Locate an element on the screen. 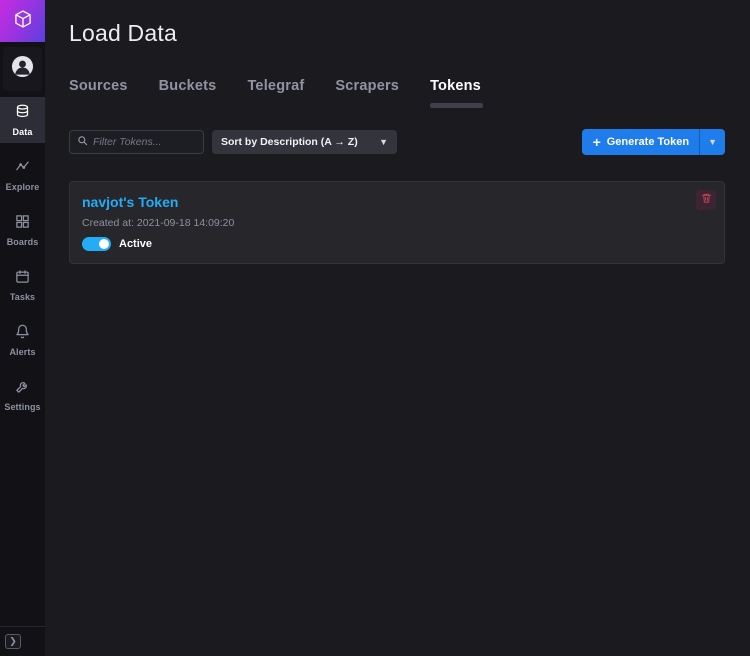 The height and width of the screenshot is (656, 750). sidebar-item-alerts: Alerts is located at coordinates (22, 340).